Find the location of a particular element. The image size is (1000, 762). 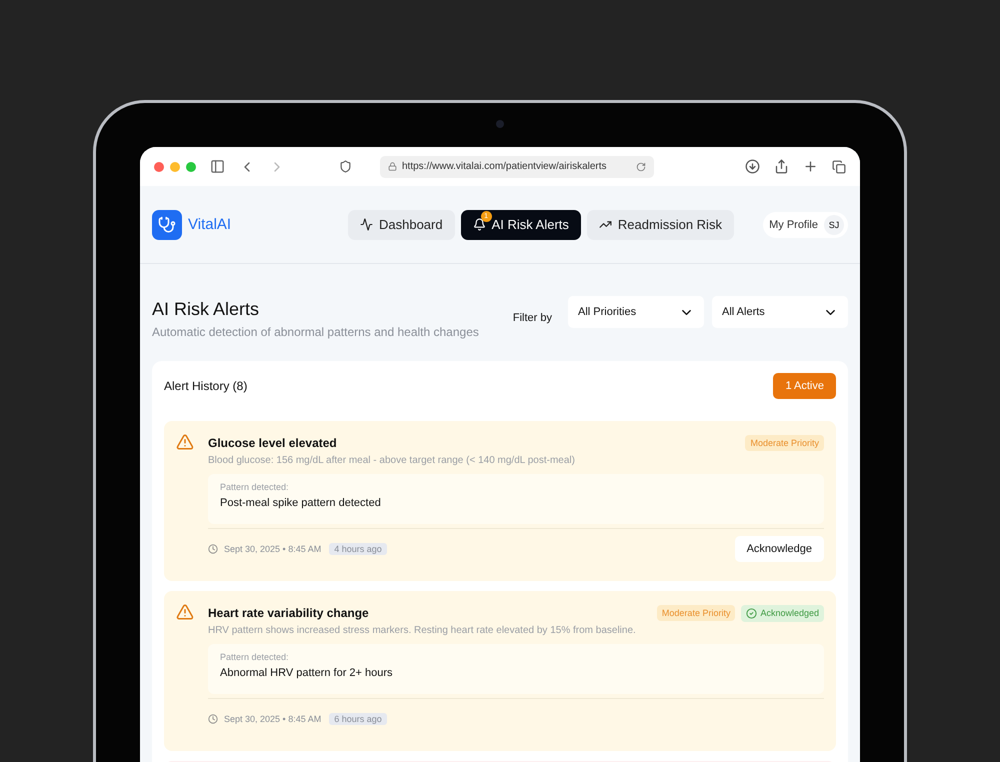

reload-icon is located at coordinates (641, 167).